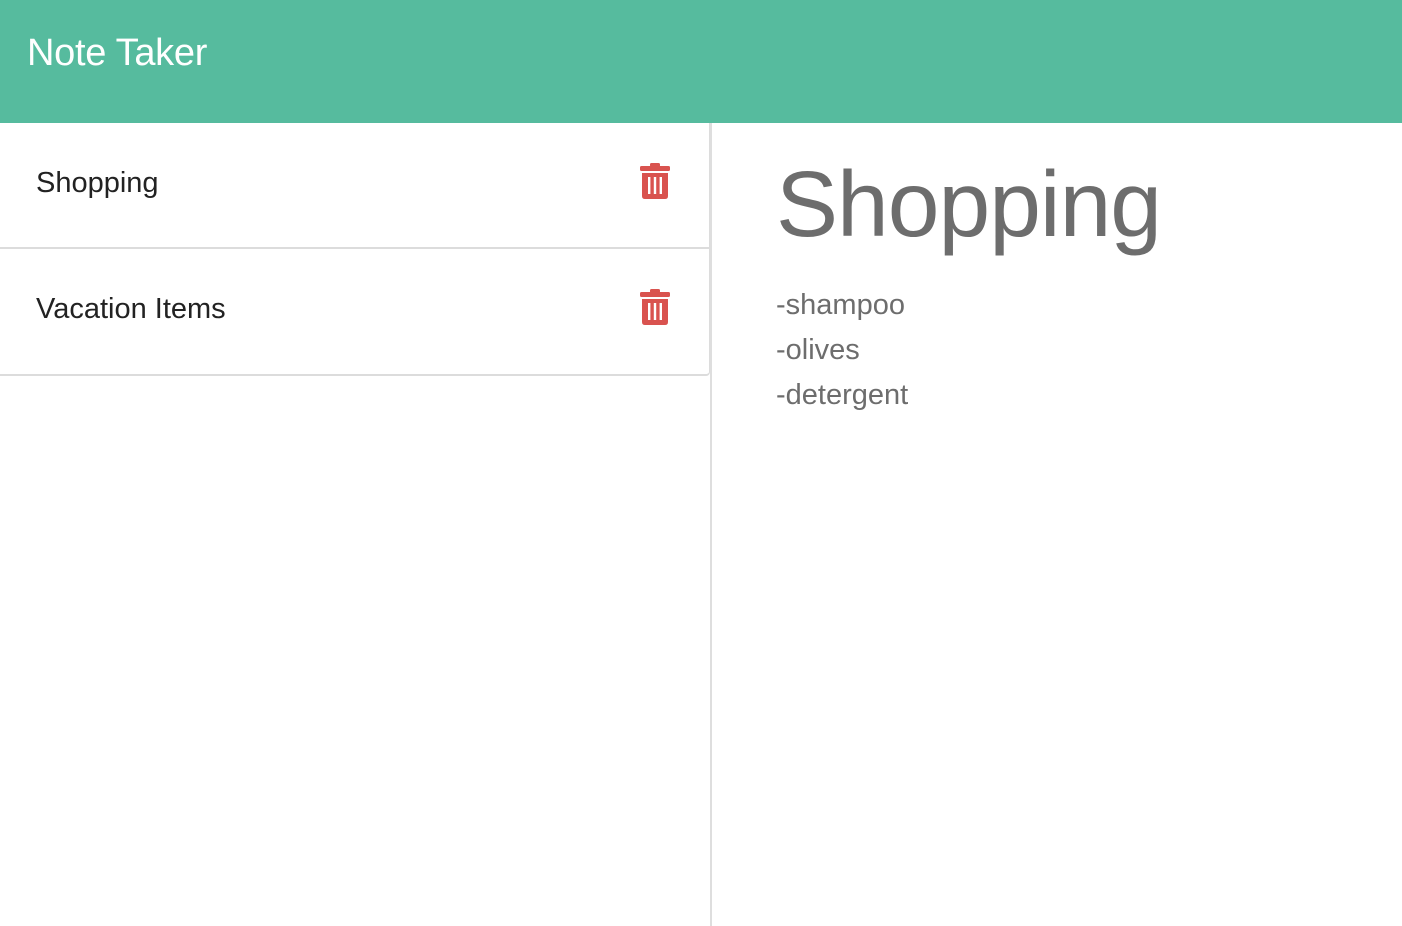 The height and width of the screenshot is (926, 1402). What do you see at coordinates (969, 204) in the screenshot?
I see `note-title-field: Shopping` at bounding box center [969, 204].